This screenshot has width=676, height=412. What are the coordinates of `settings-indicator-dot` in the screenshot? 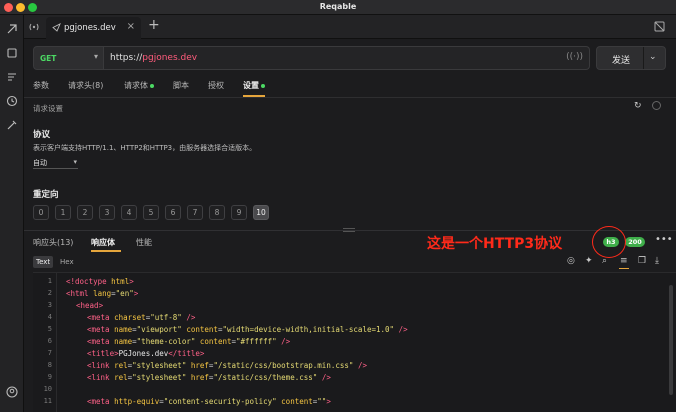 It's located at (263, 85).